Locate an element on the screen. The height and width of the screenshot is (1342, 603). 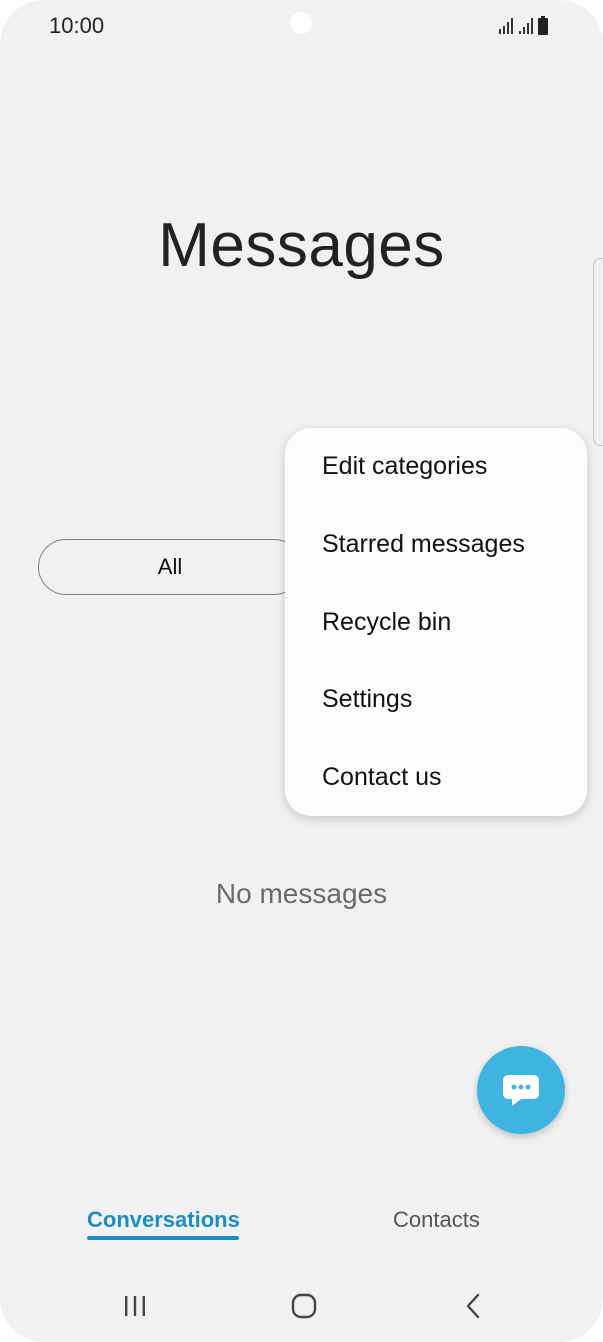
front-camera is located at coordinates (301, 23).